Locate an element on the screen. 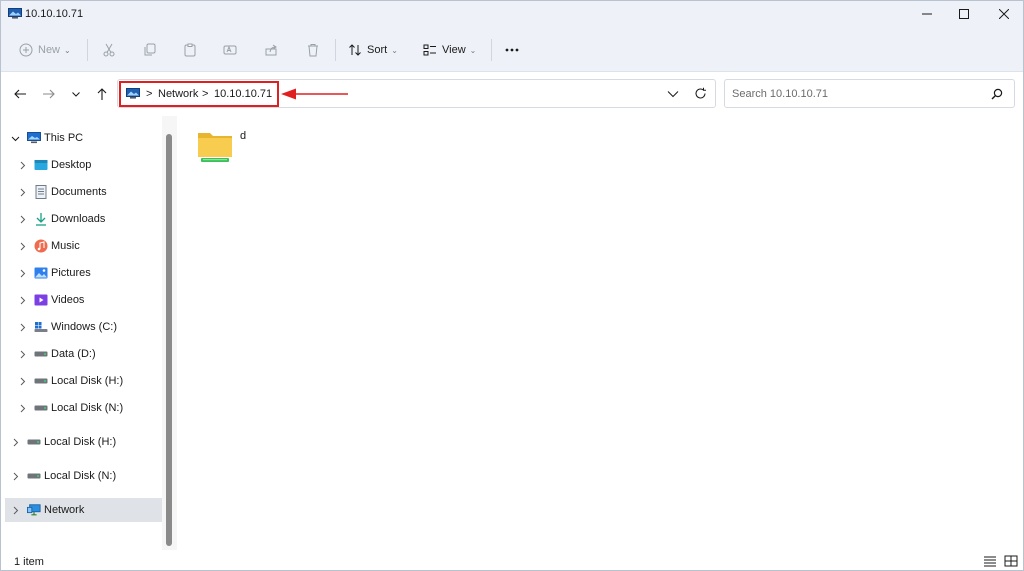  sidebar-item-local-disk-h: Local Disk (H:) is located at coordinates (83, 381).